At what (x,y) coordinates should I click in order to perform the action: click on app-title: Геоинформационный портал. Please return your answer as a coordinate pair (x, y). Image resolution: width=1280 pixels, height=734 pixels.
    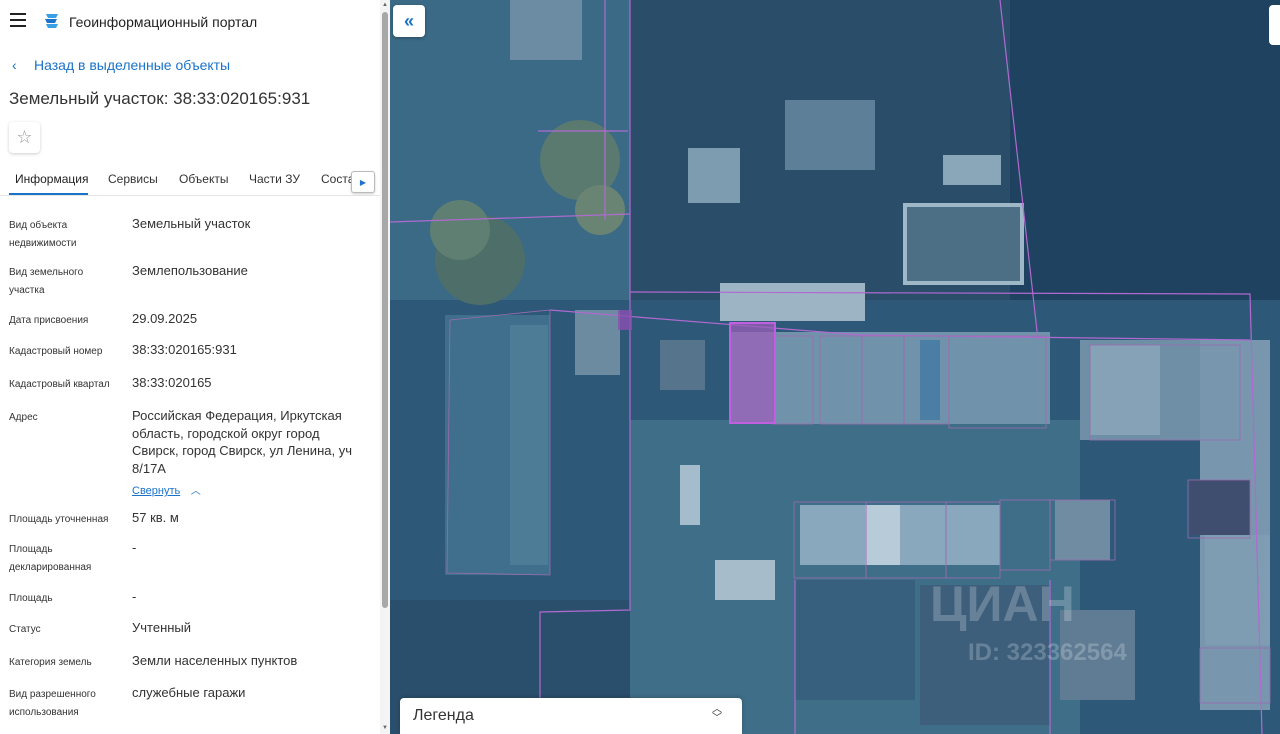
    Looking at the image, I should click on (163, 22).